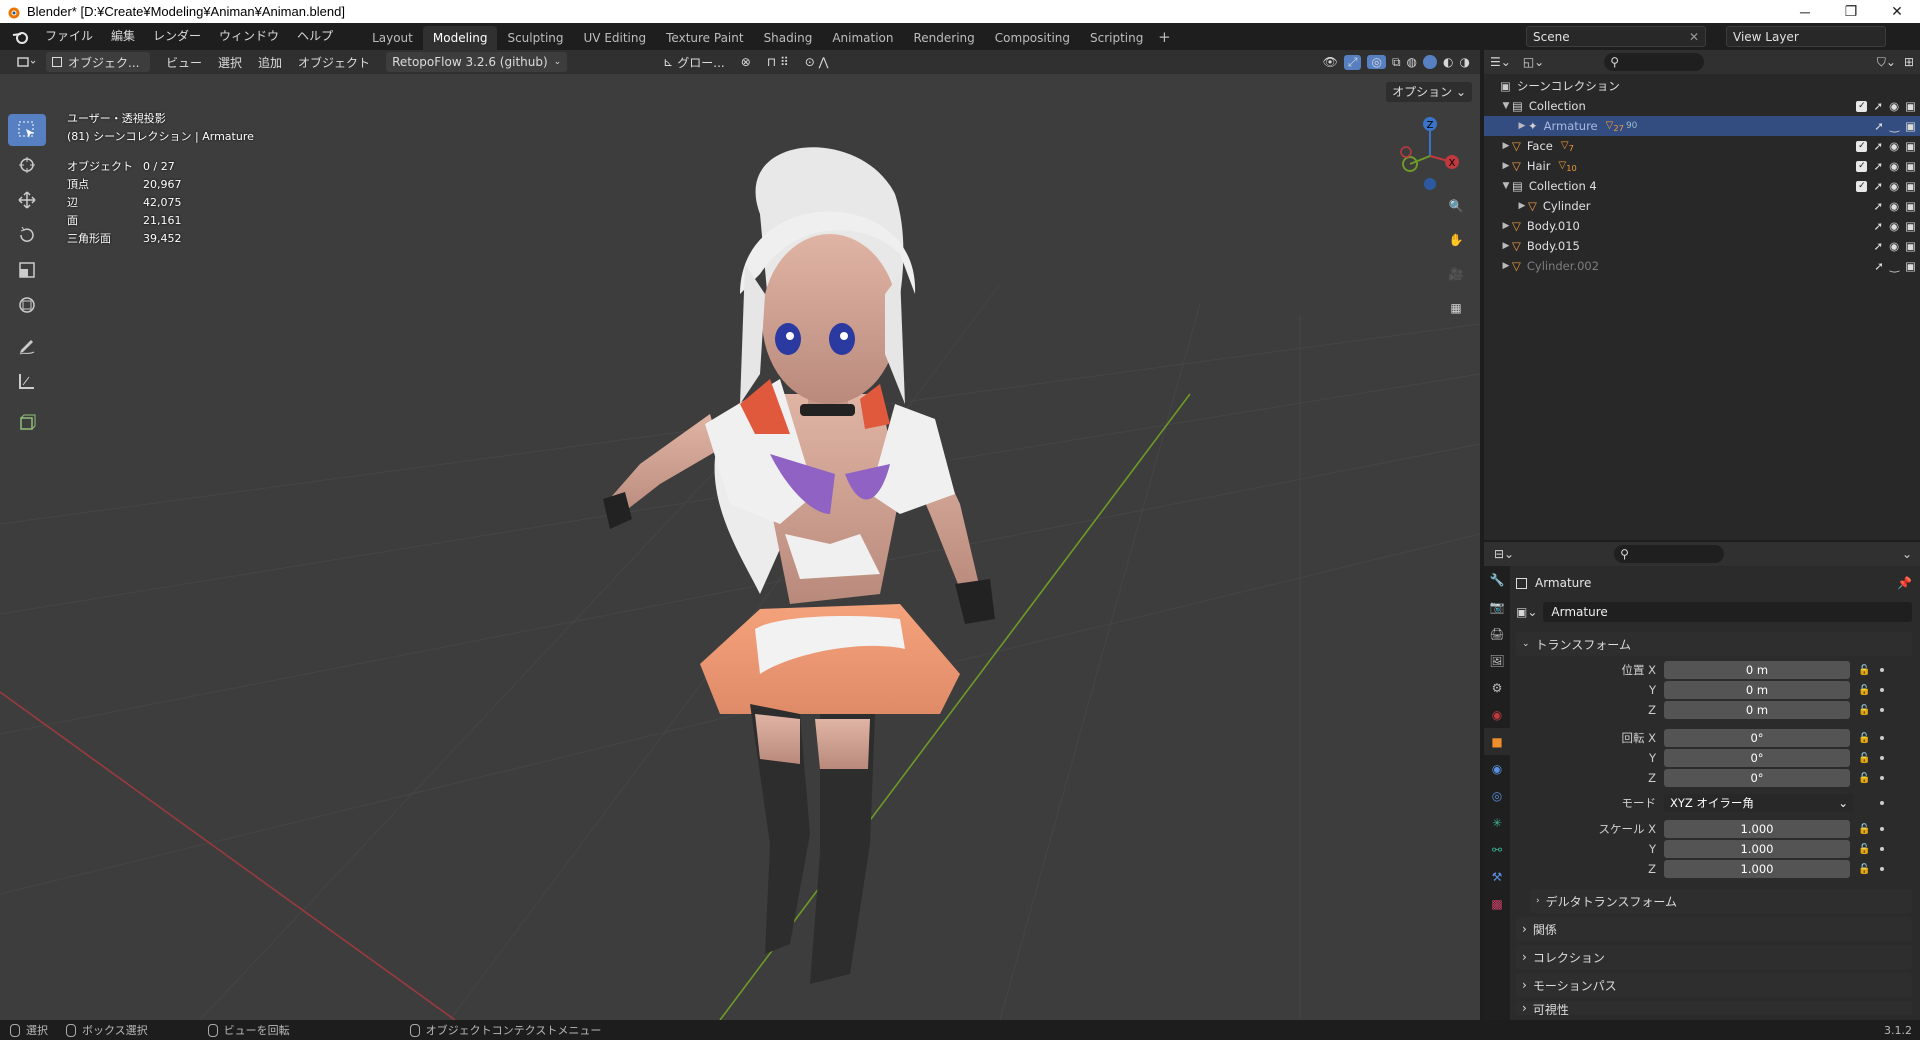  I want to click on delta-transform-header: › デルタトランスフォーム, so click(1721, 901).